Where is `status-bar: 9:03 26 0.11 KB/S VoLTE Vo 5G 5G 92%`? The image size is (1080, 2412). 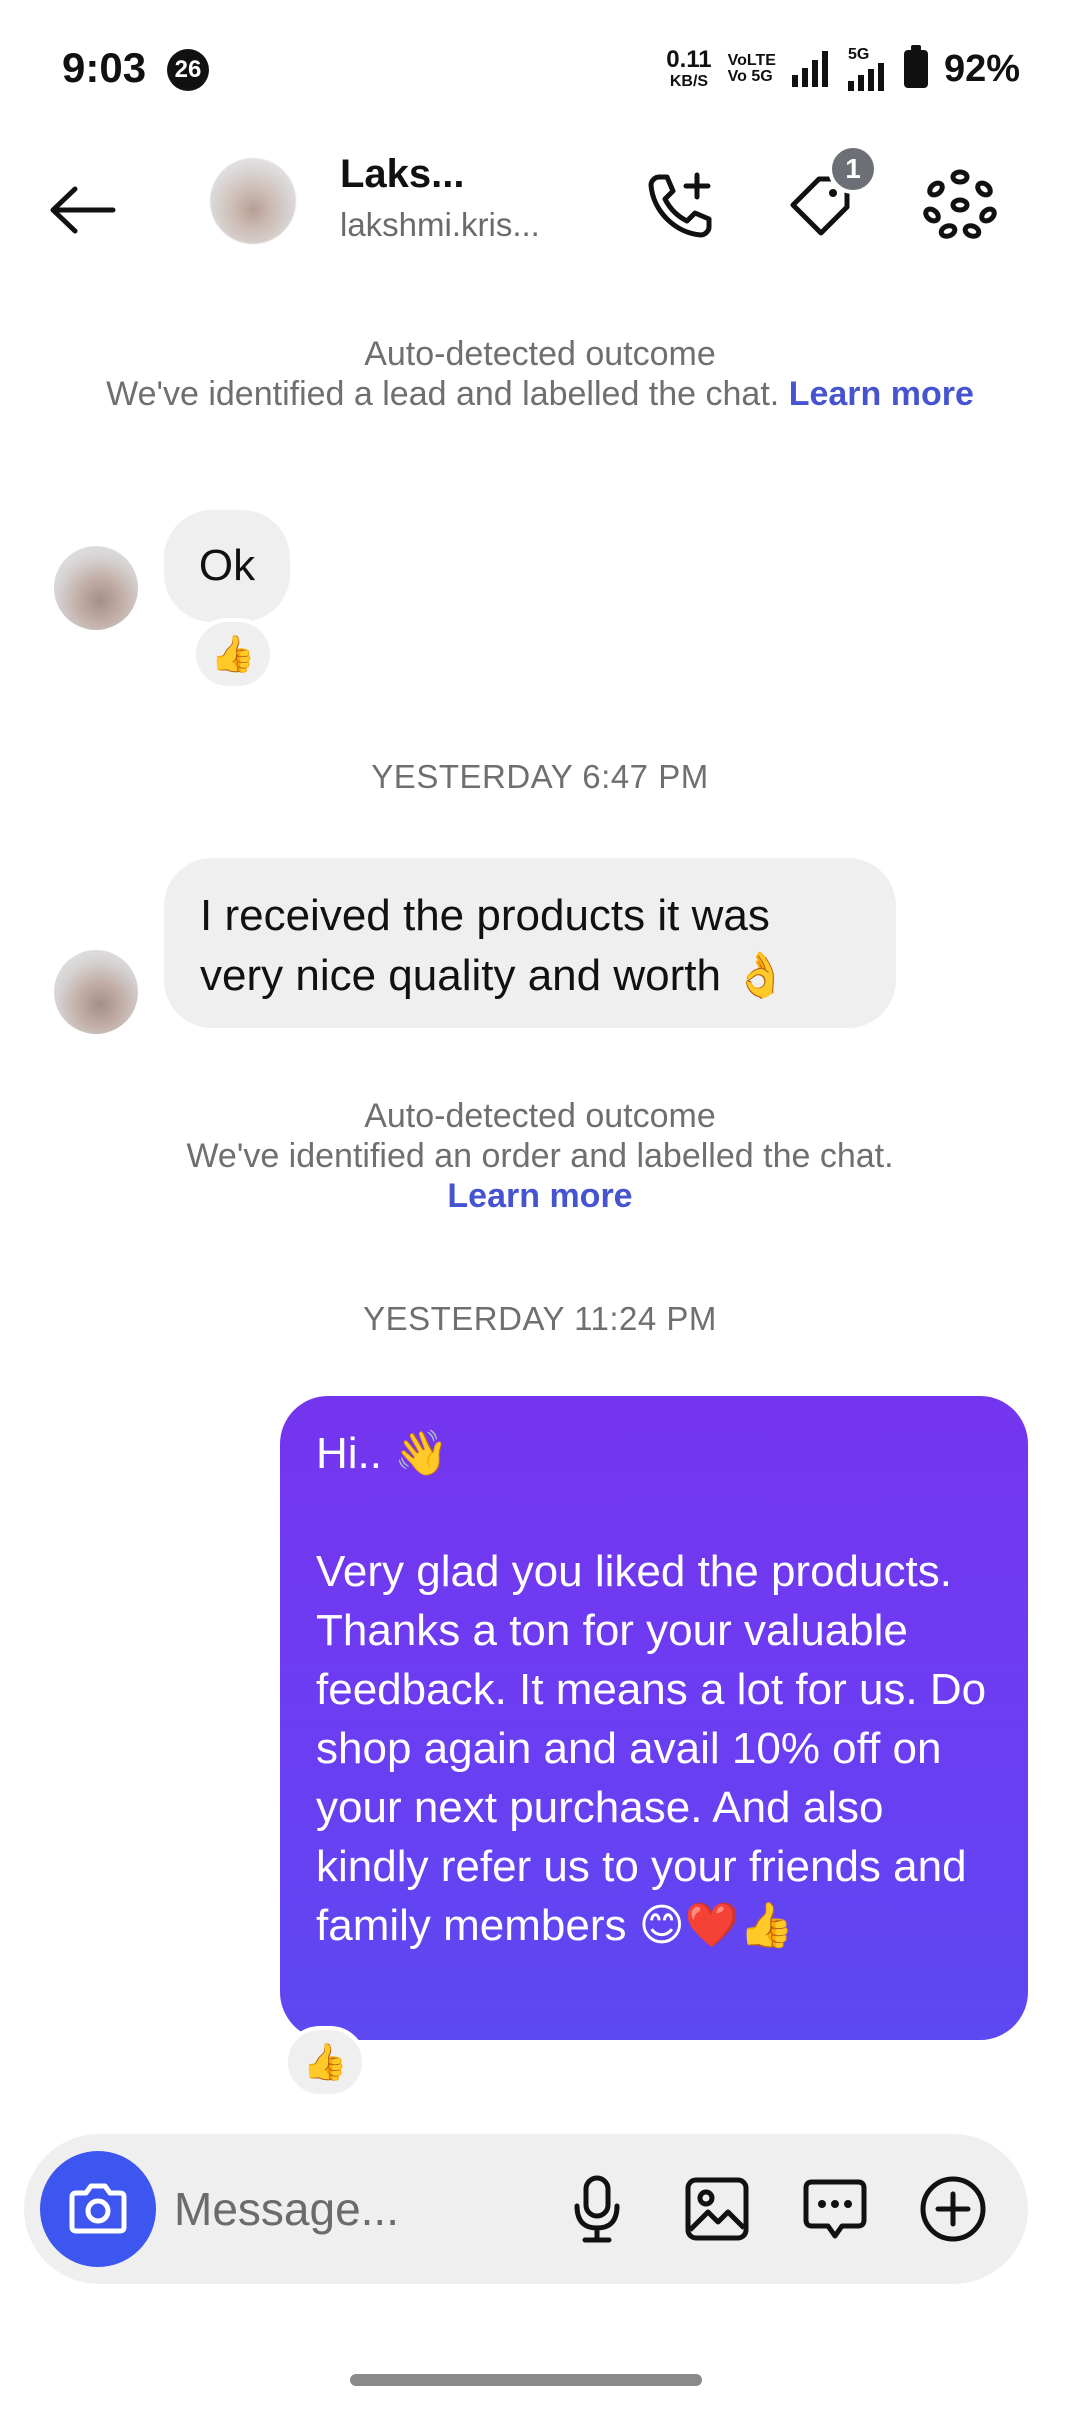
status-bar: 9:03 26 0.11 KB/S VoLTE Vo 5G 5G 92% is located at coordinates (540, 70).